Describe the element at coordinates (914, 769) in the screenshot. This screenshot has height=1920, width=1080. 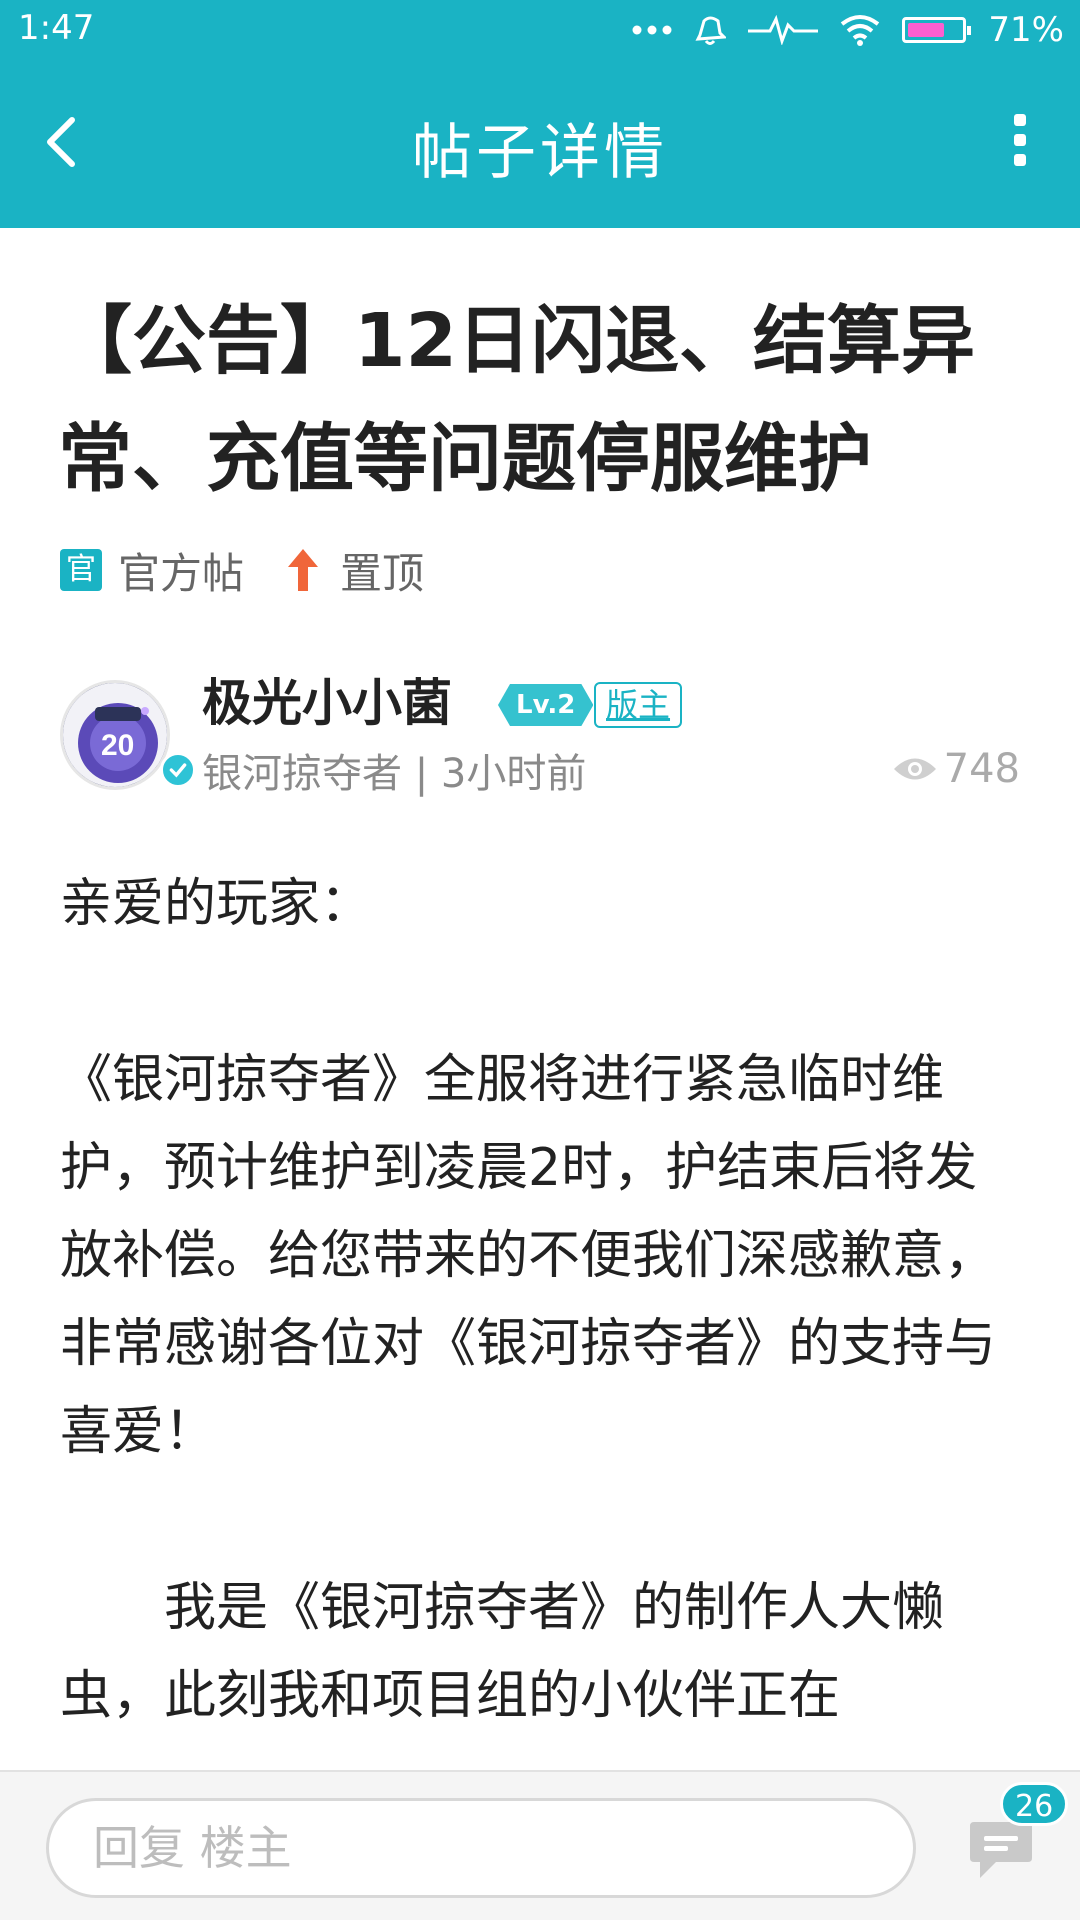
I see `eye-icon` at that location.